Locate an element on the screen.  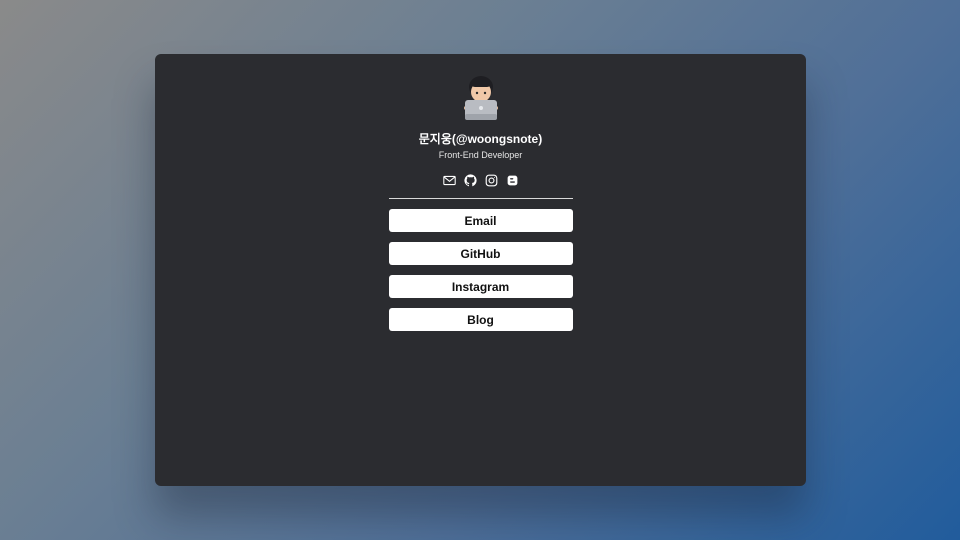
instagram-icon is located at coordinates (491, 180).